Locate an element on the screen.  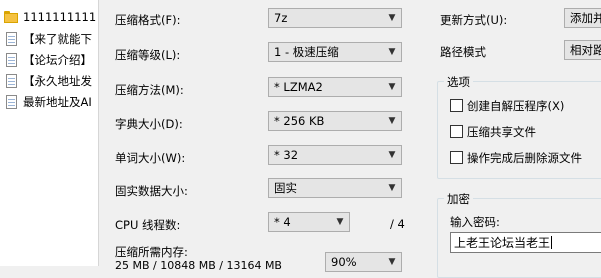
list-item: 【来了就能下 is located at coordinates (49, 39).